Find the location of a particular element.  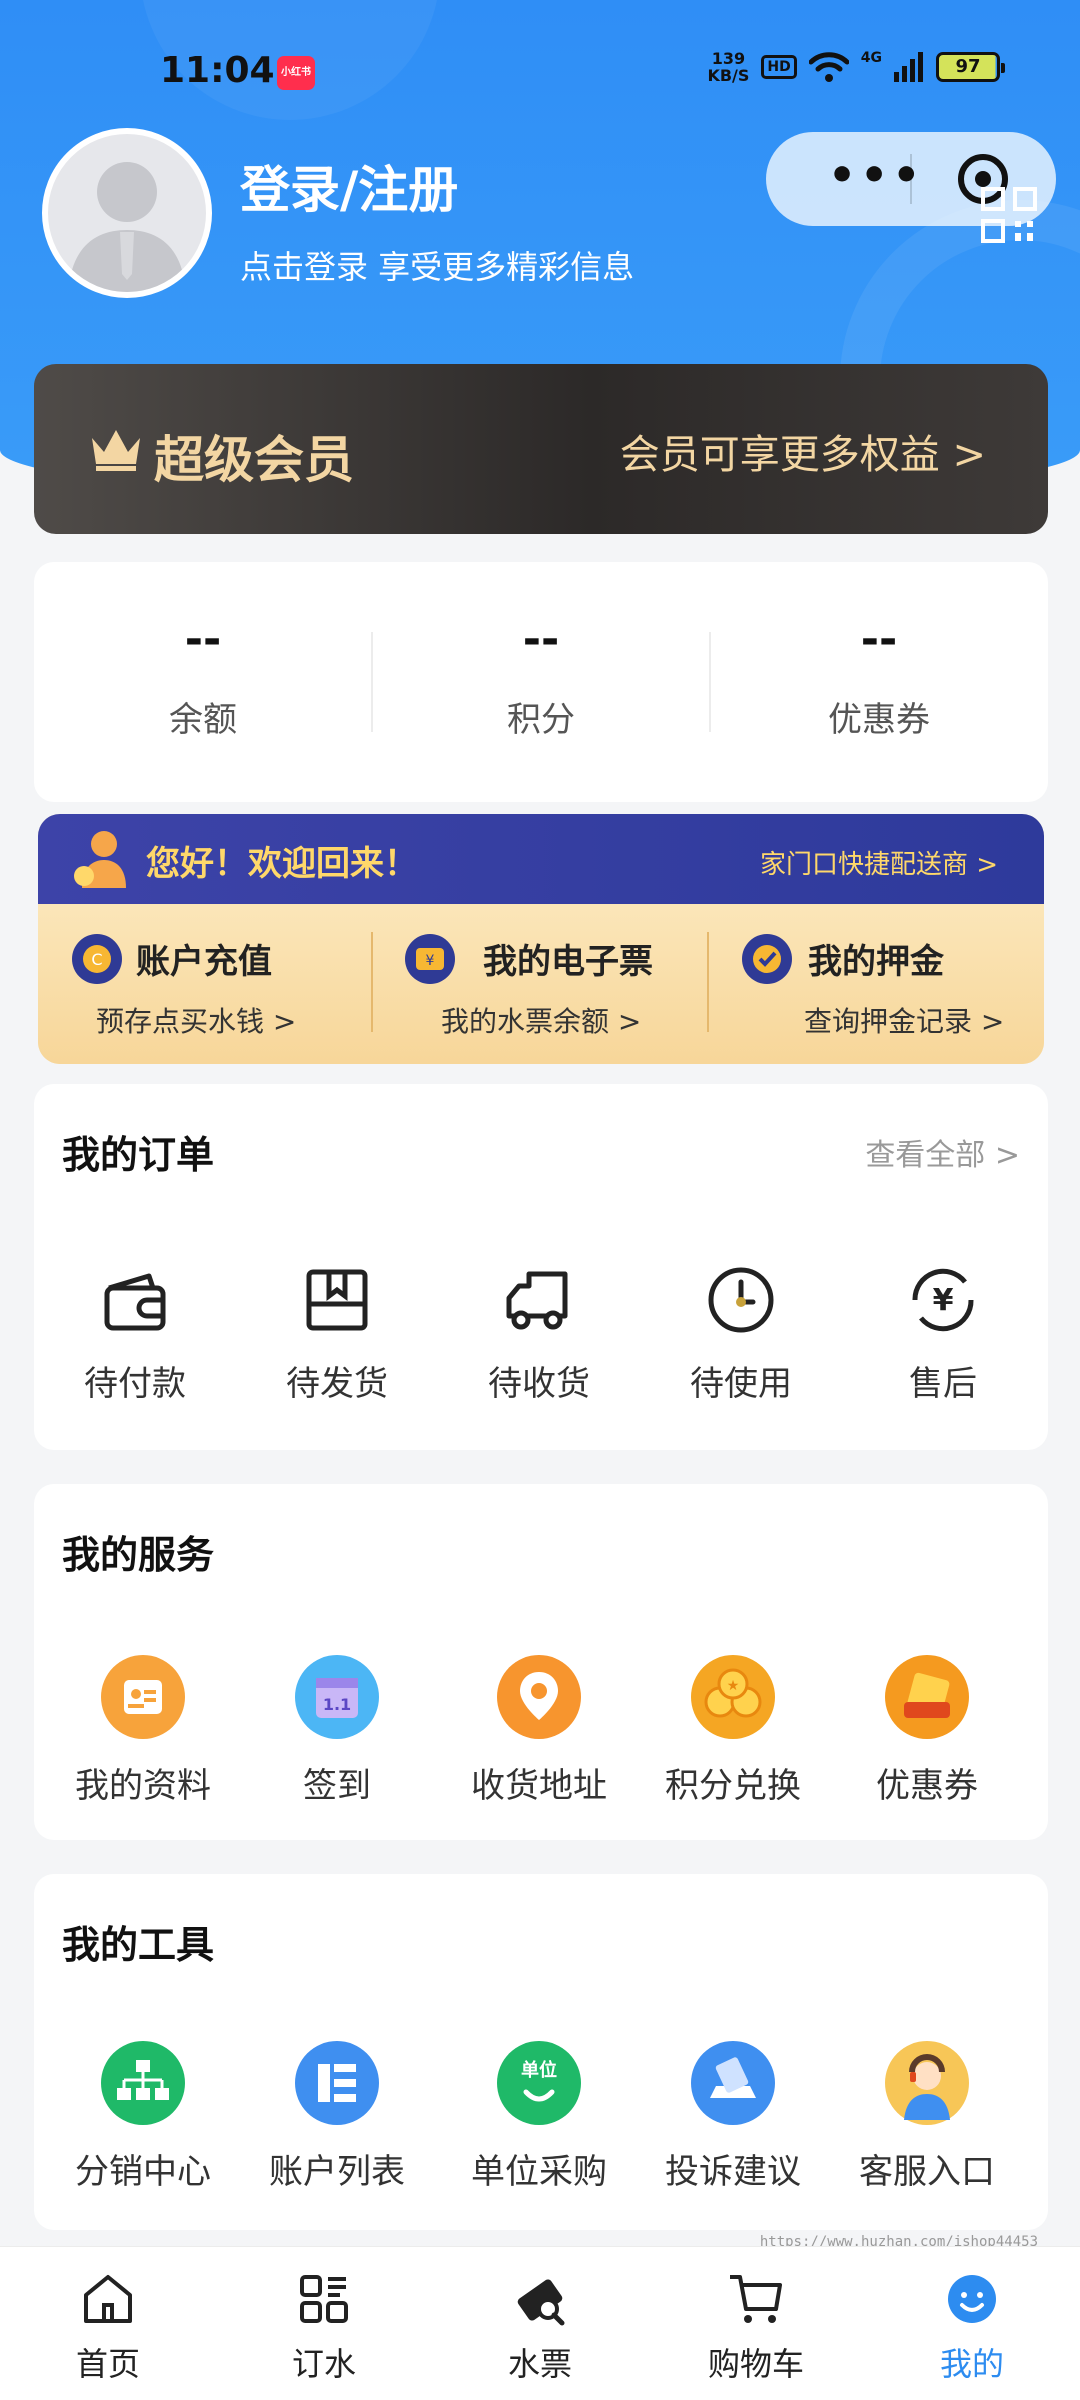

view-all-orders-link: 查看全部 > is located at coordinates (942, 1152).